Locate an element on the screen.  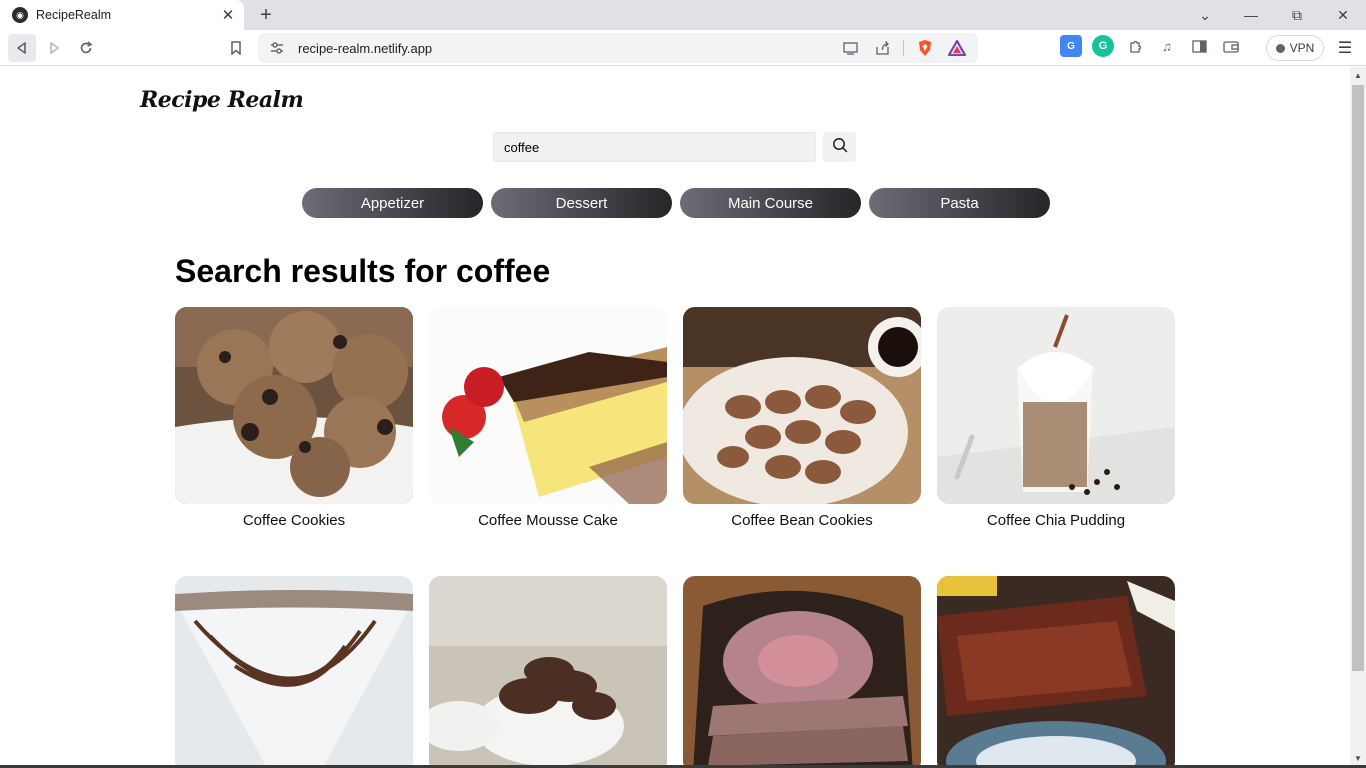
browser-tab-bar: ◉ RecipeRealm ✕ + ⌄ — ⧉ ✕ is located at coordinates (683, 15).